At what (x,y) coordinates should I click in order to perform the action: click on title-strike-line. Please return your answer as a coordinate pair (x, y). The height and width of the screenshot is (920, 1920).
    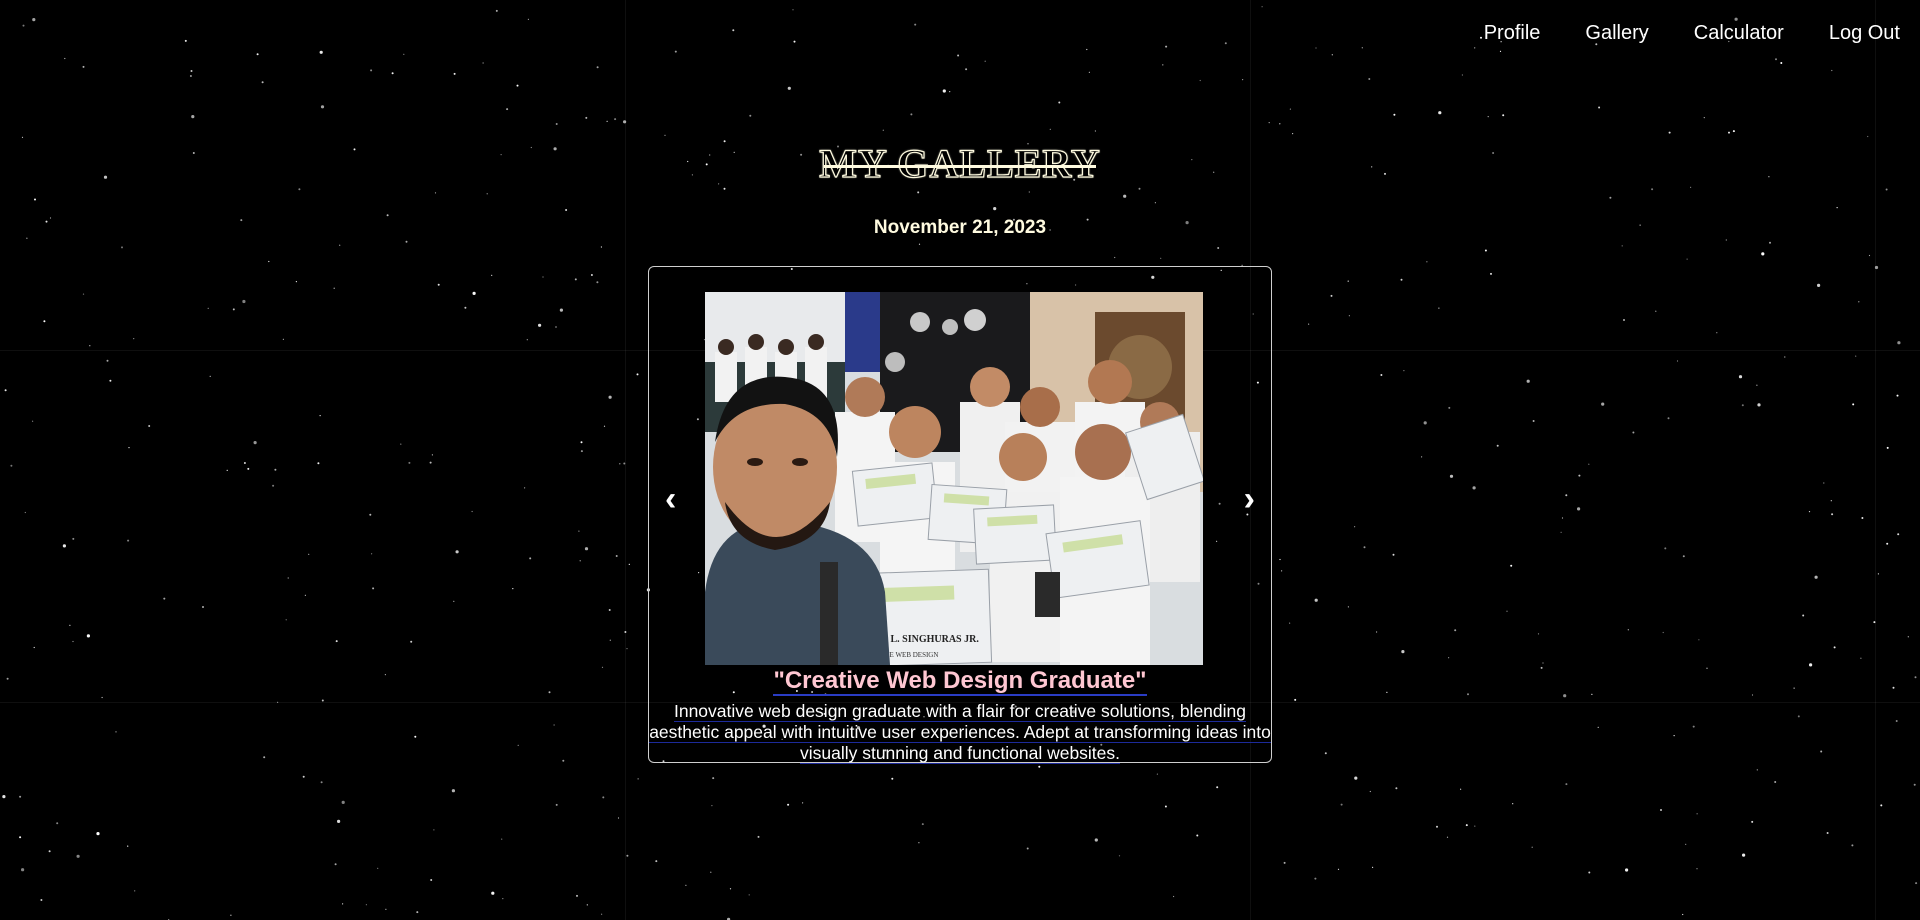
    Looking at the image, I should click on (960, 166).